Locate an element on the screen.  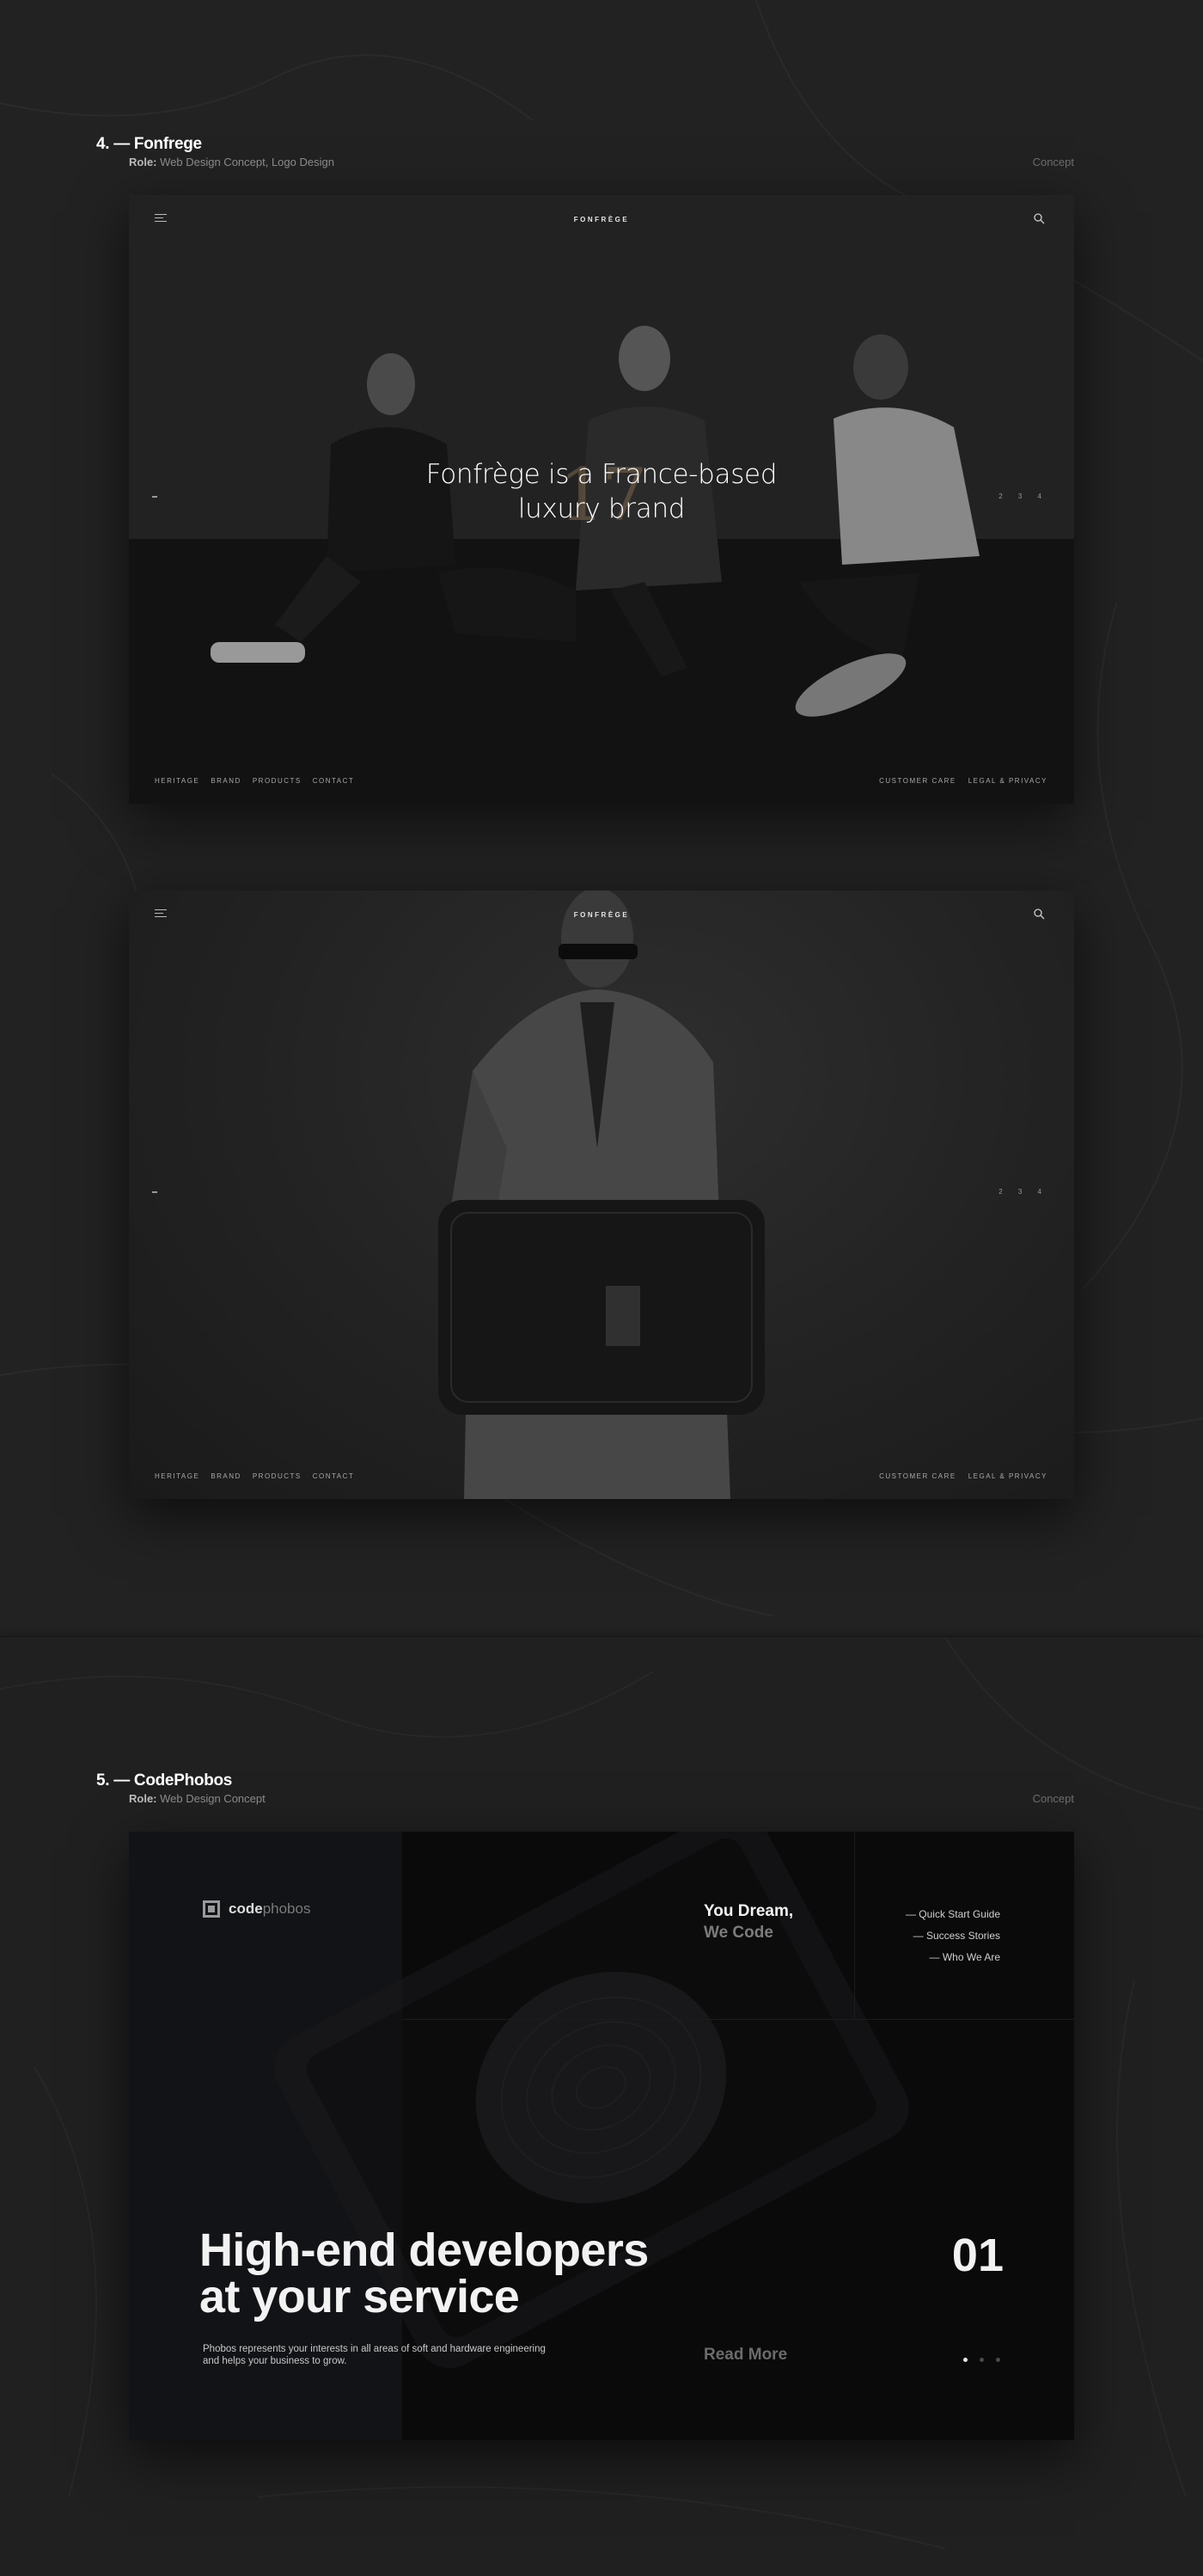
codephobos-logo: codephobos is located at coordinates (256, 1909).